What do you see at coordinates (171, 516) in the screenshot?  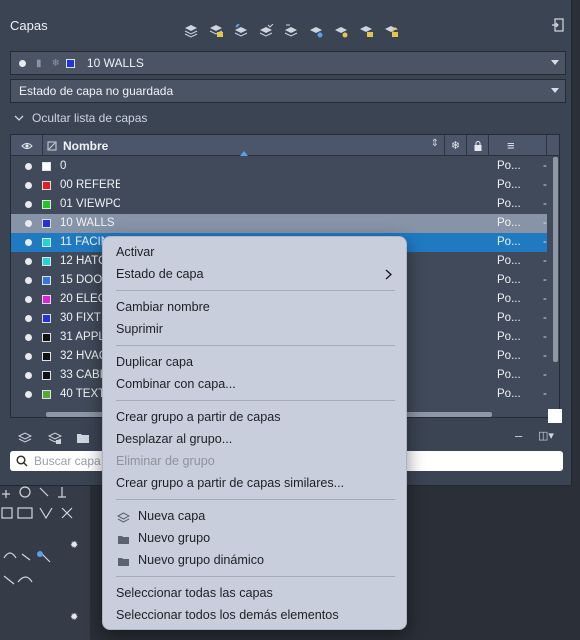 I see `menu-item-nueva-capa: Nueva capa` at bounding box center [171, 516].